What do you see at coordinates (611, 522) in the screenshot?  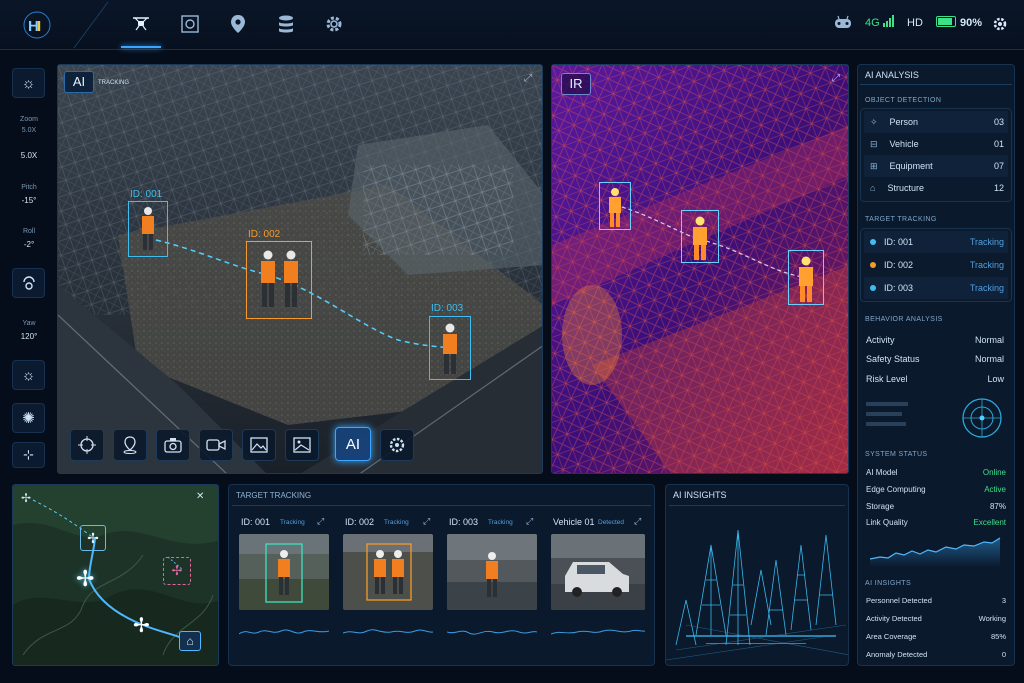 I see `card-vehicle-status: Detected` at bounding box center [611, 522].